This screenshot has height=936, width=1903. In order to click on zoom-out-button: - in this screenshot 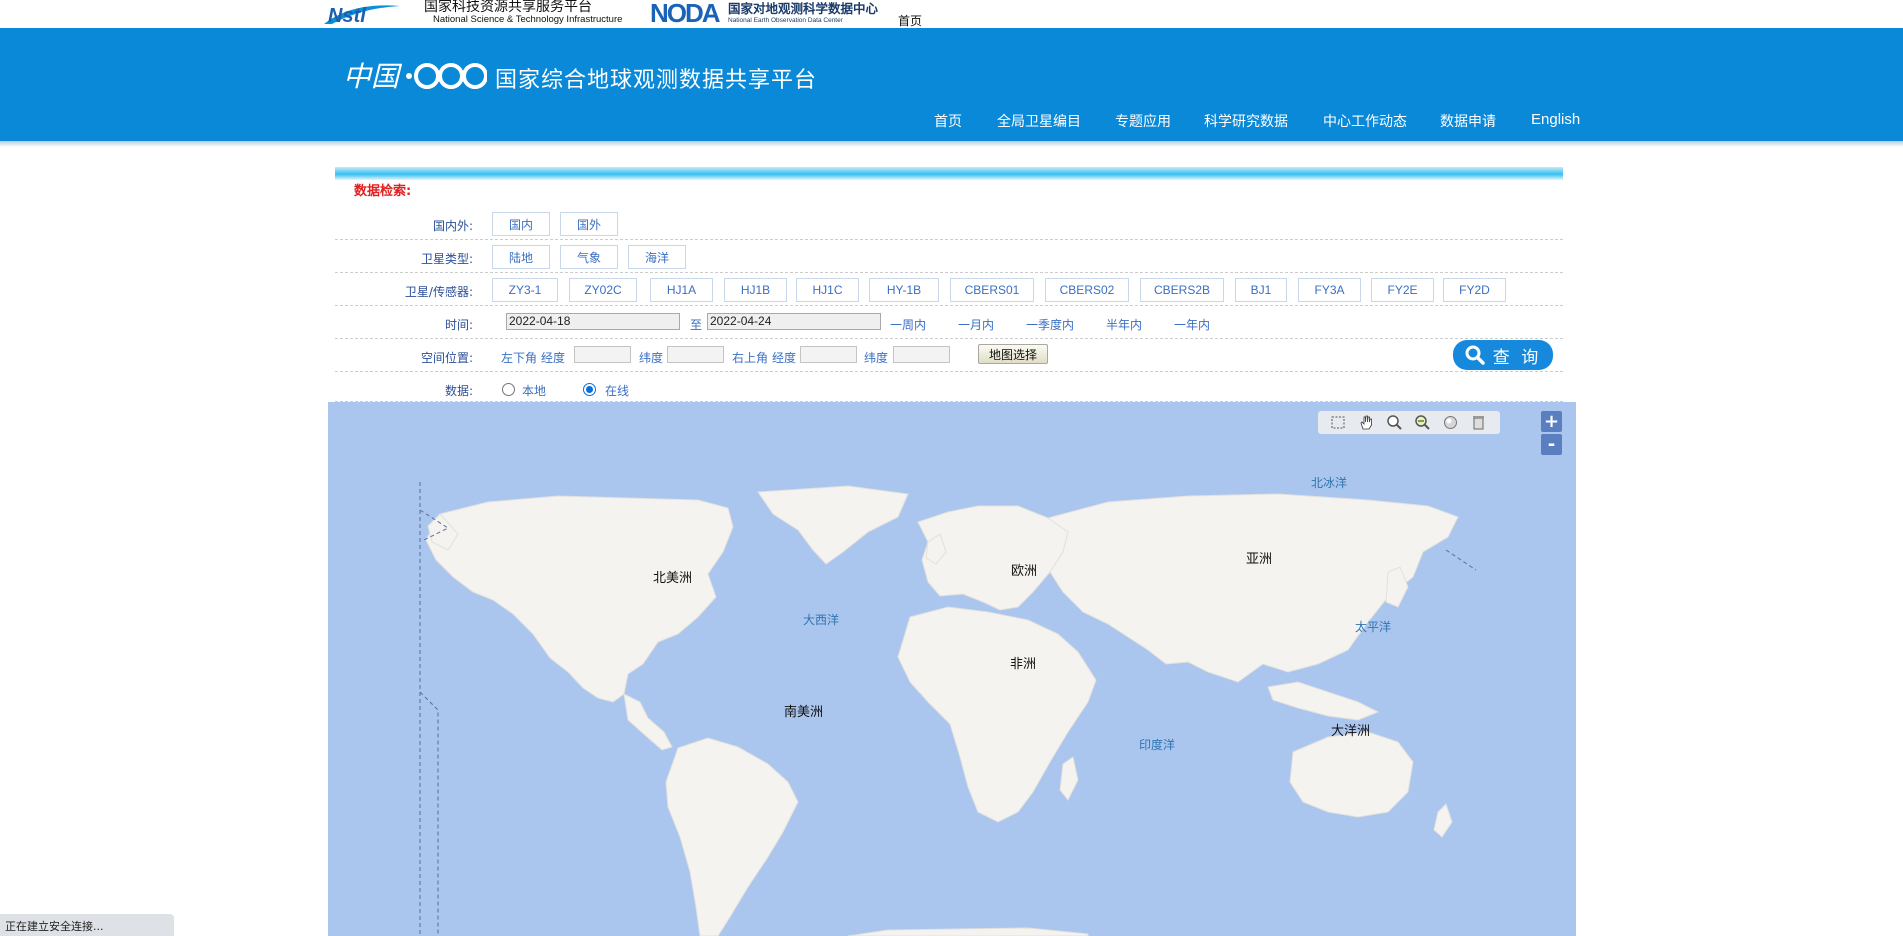, I will do `click(1551, 444)`.